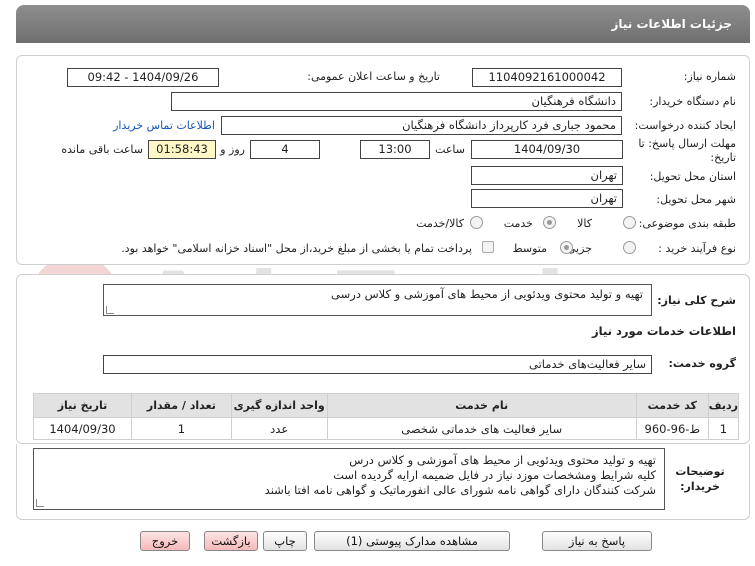  Describe the element at coordinates (396, 101) in the screenshot. I see `buyer-org-field: دانشگاه فرهنگیان` at that location.